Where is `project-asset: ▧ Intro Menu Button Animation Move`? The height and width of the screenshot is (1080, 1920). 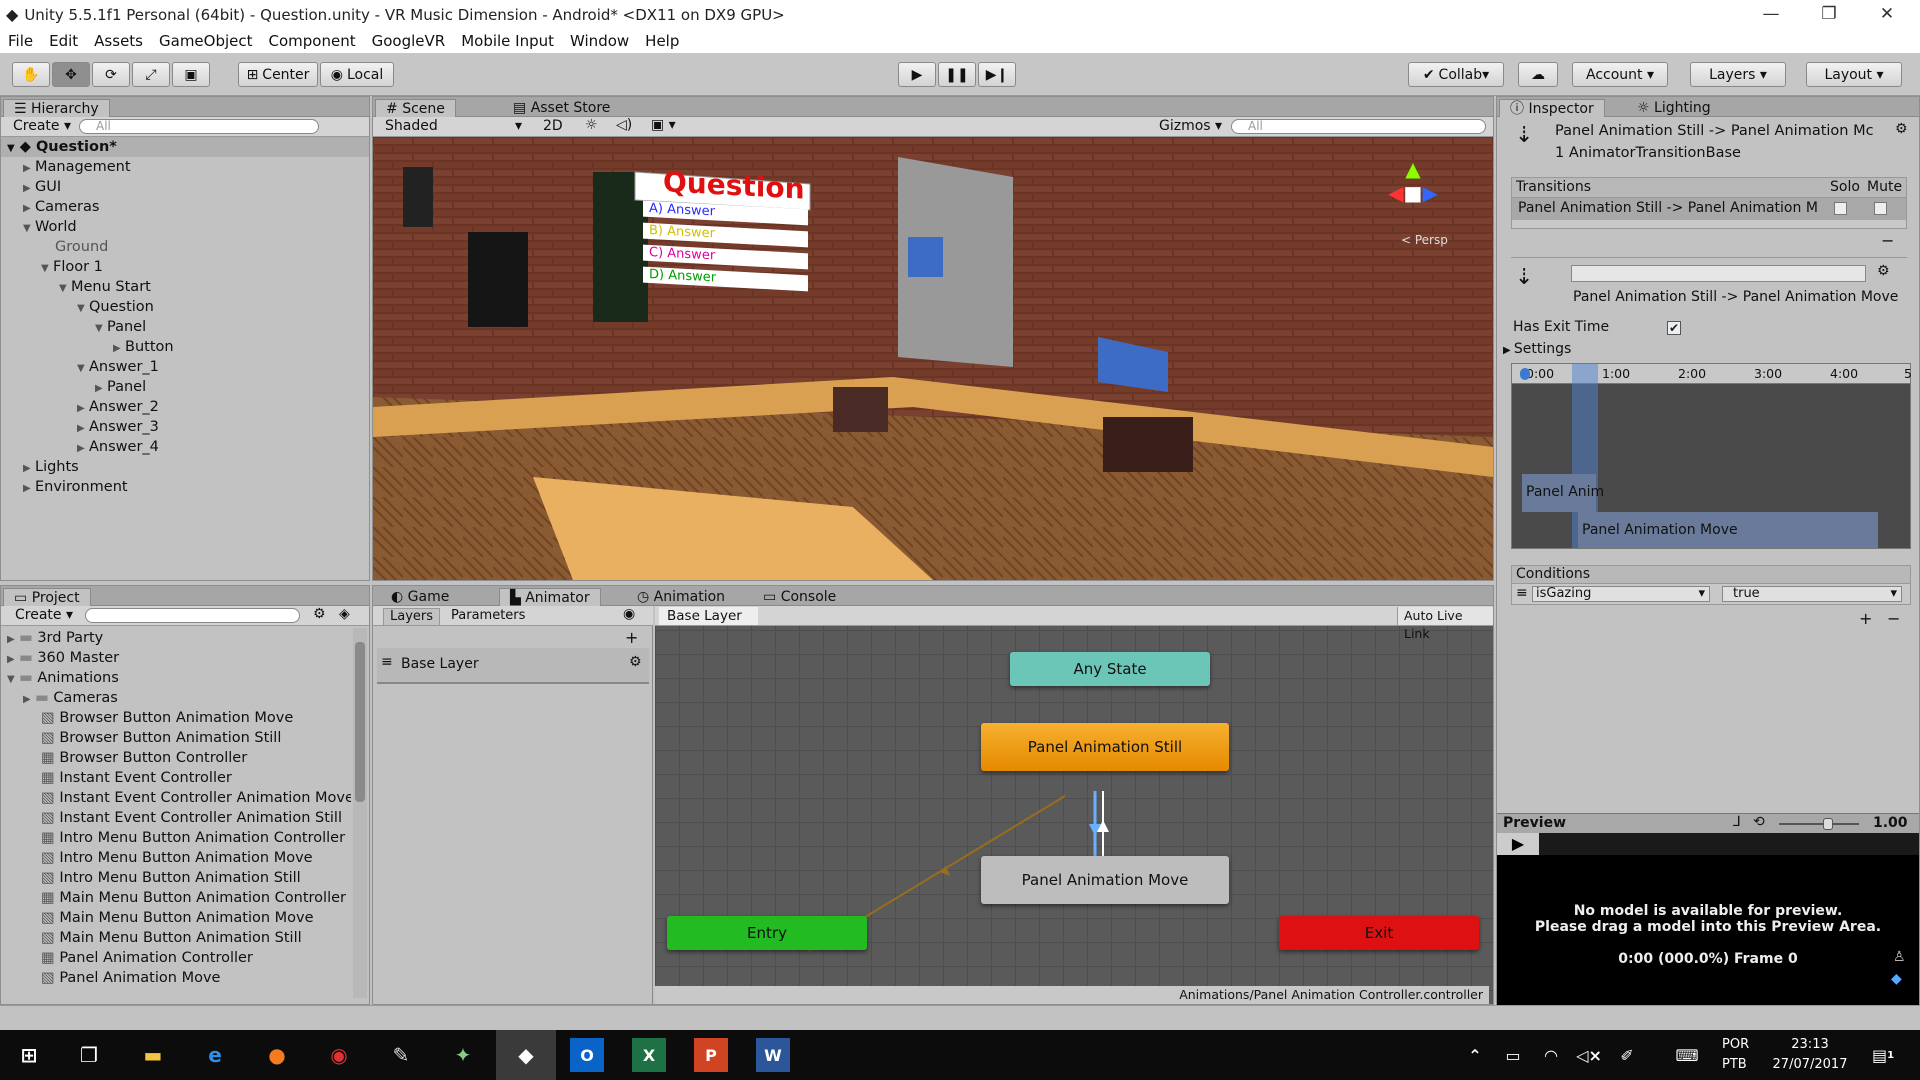 project-asset: ▧ Intro Menu Button Animation Move is located at coordinates (176, 858).